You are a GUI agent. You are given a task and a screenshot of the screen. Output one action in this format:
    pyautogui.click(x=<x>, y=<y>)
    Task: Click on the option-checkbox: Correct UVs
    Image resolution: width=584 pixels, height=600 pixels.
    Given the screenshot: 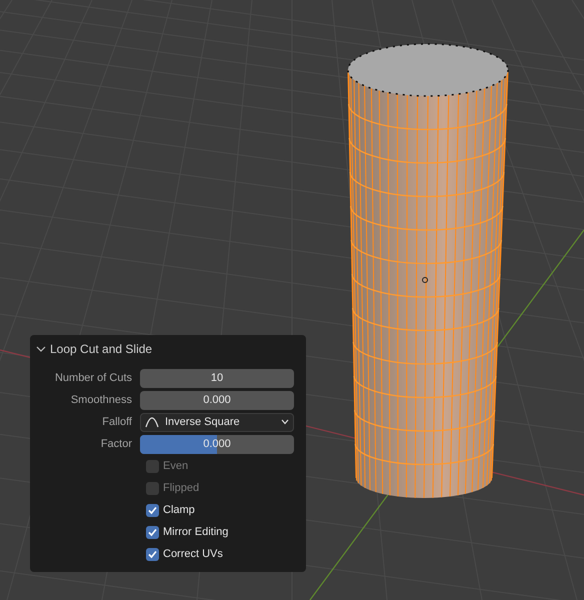 What is the action you would take?
    pyautogui.click(x=184, y=554)
    